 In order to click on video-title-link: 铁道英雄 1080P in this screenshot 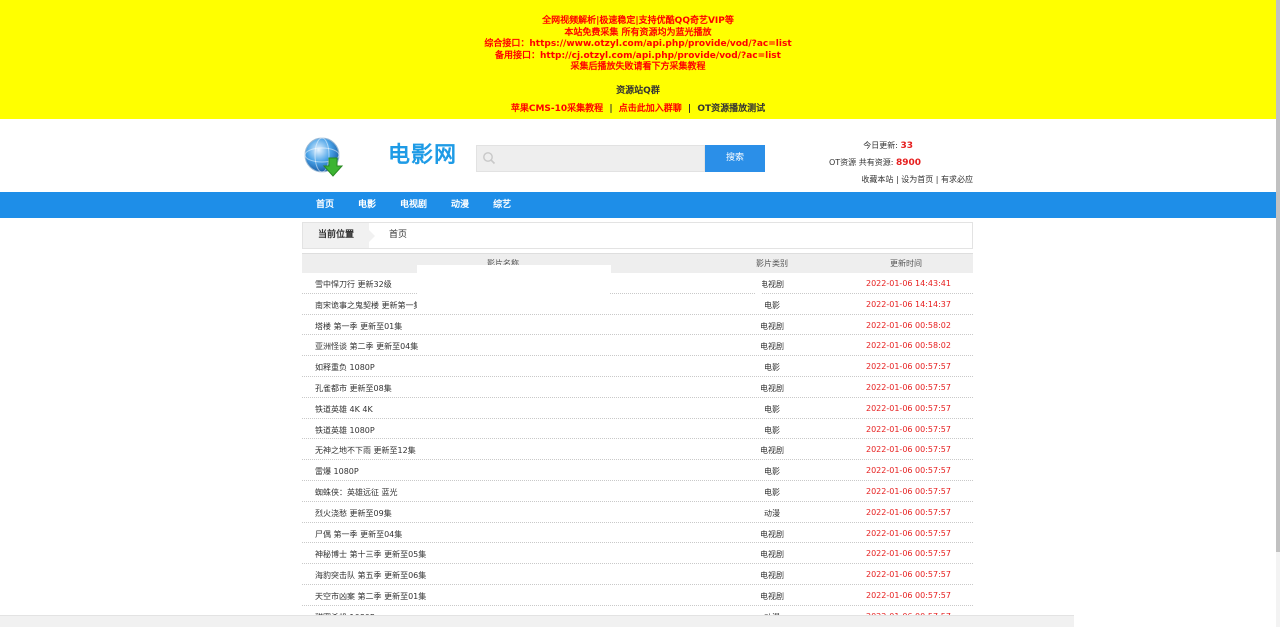, I will do `click(345, 430)`.